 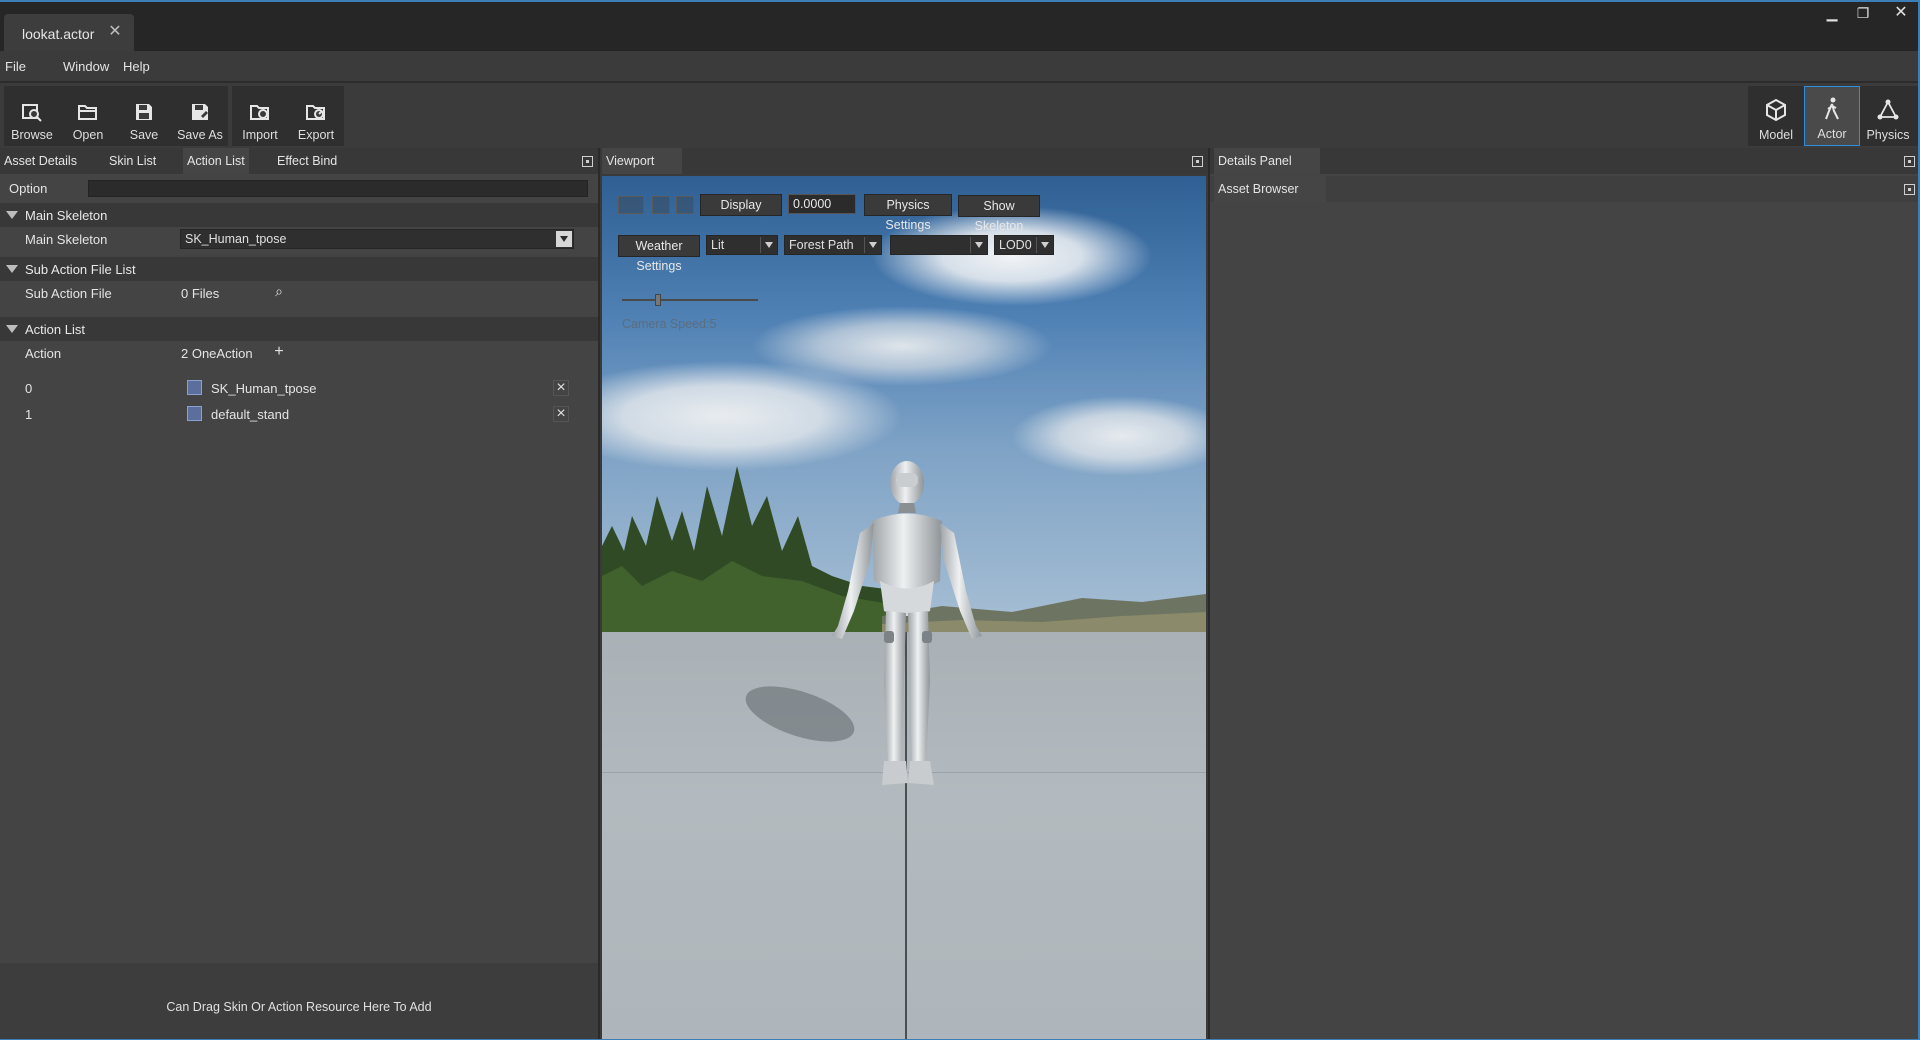 What do you see at coordinates (200, 135) in the screenshot?
I see `save-as-label: Save As` at bounding box center [200, 135].